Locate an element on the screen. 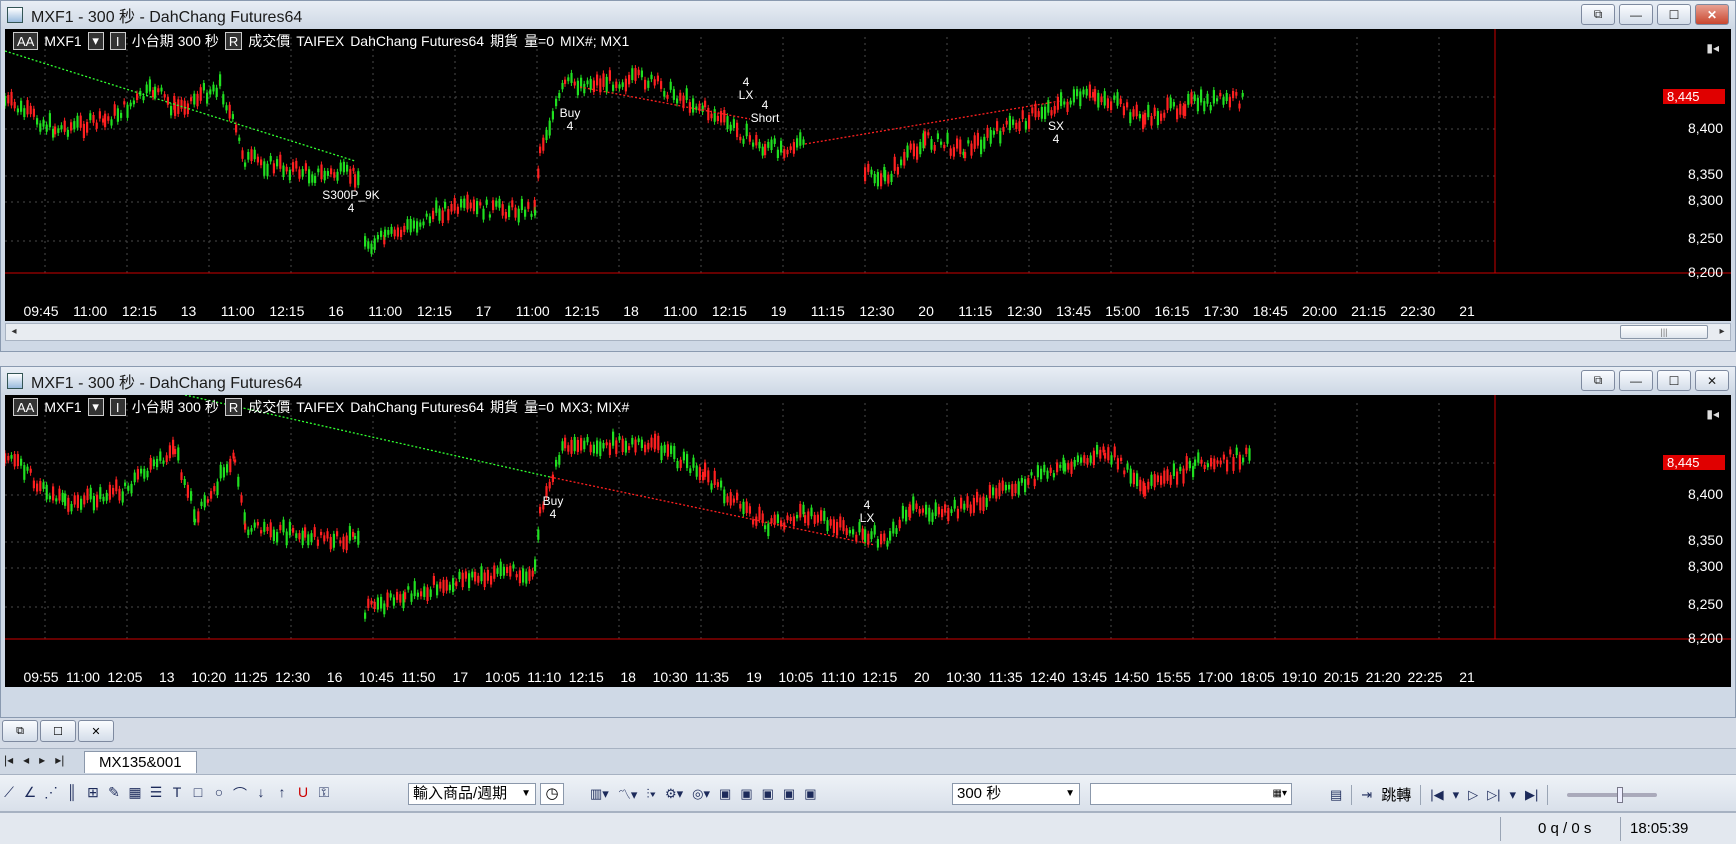  close-icon: ✕ is located at coordinates (96, 731).